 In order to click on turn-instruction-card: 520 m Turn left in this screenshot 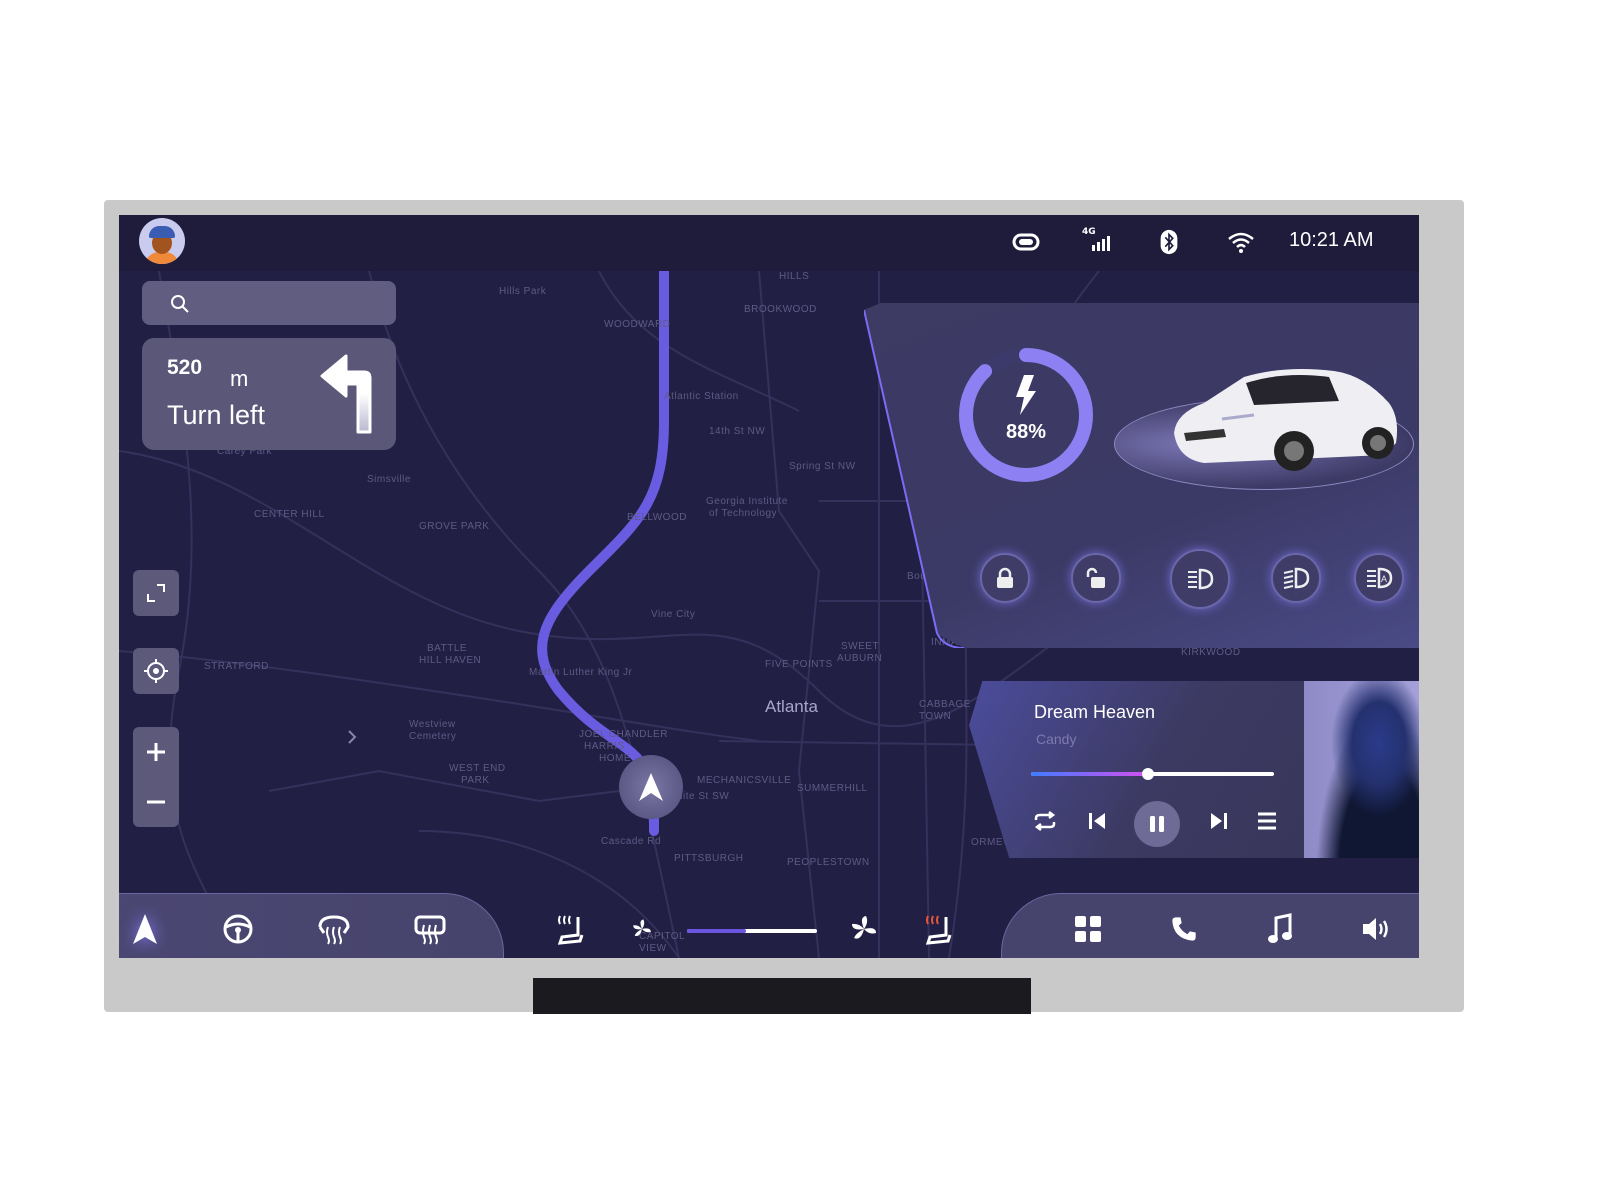, I will do `click(269, 394)`.